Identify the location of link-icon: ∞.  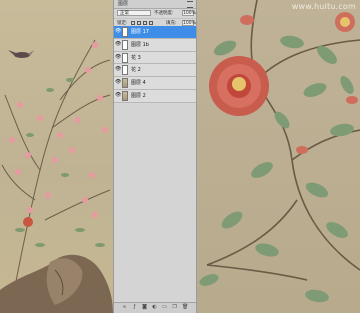
(124, 307).